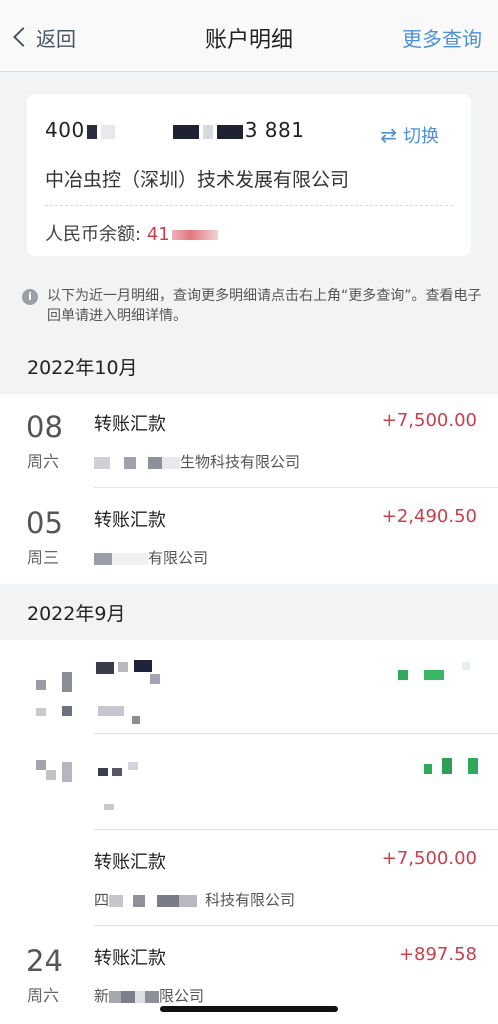 The width and height of the screenshot is (498, 1024). Describe the element at coordinates (249, 365) in the screenshot. I see `month-header: 2022年10月` at that location.